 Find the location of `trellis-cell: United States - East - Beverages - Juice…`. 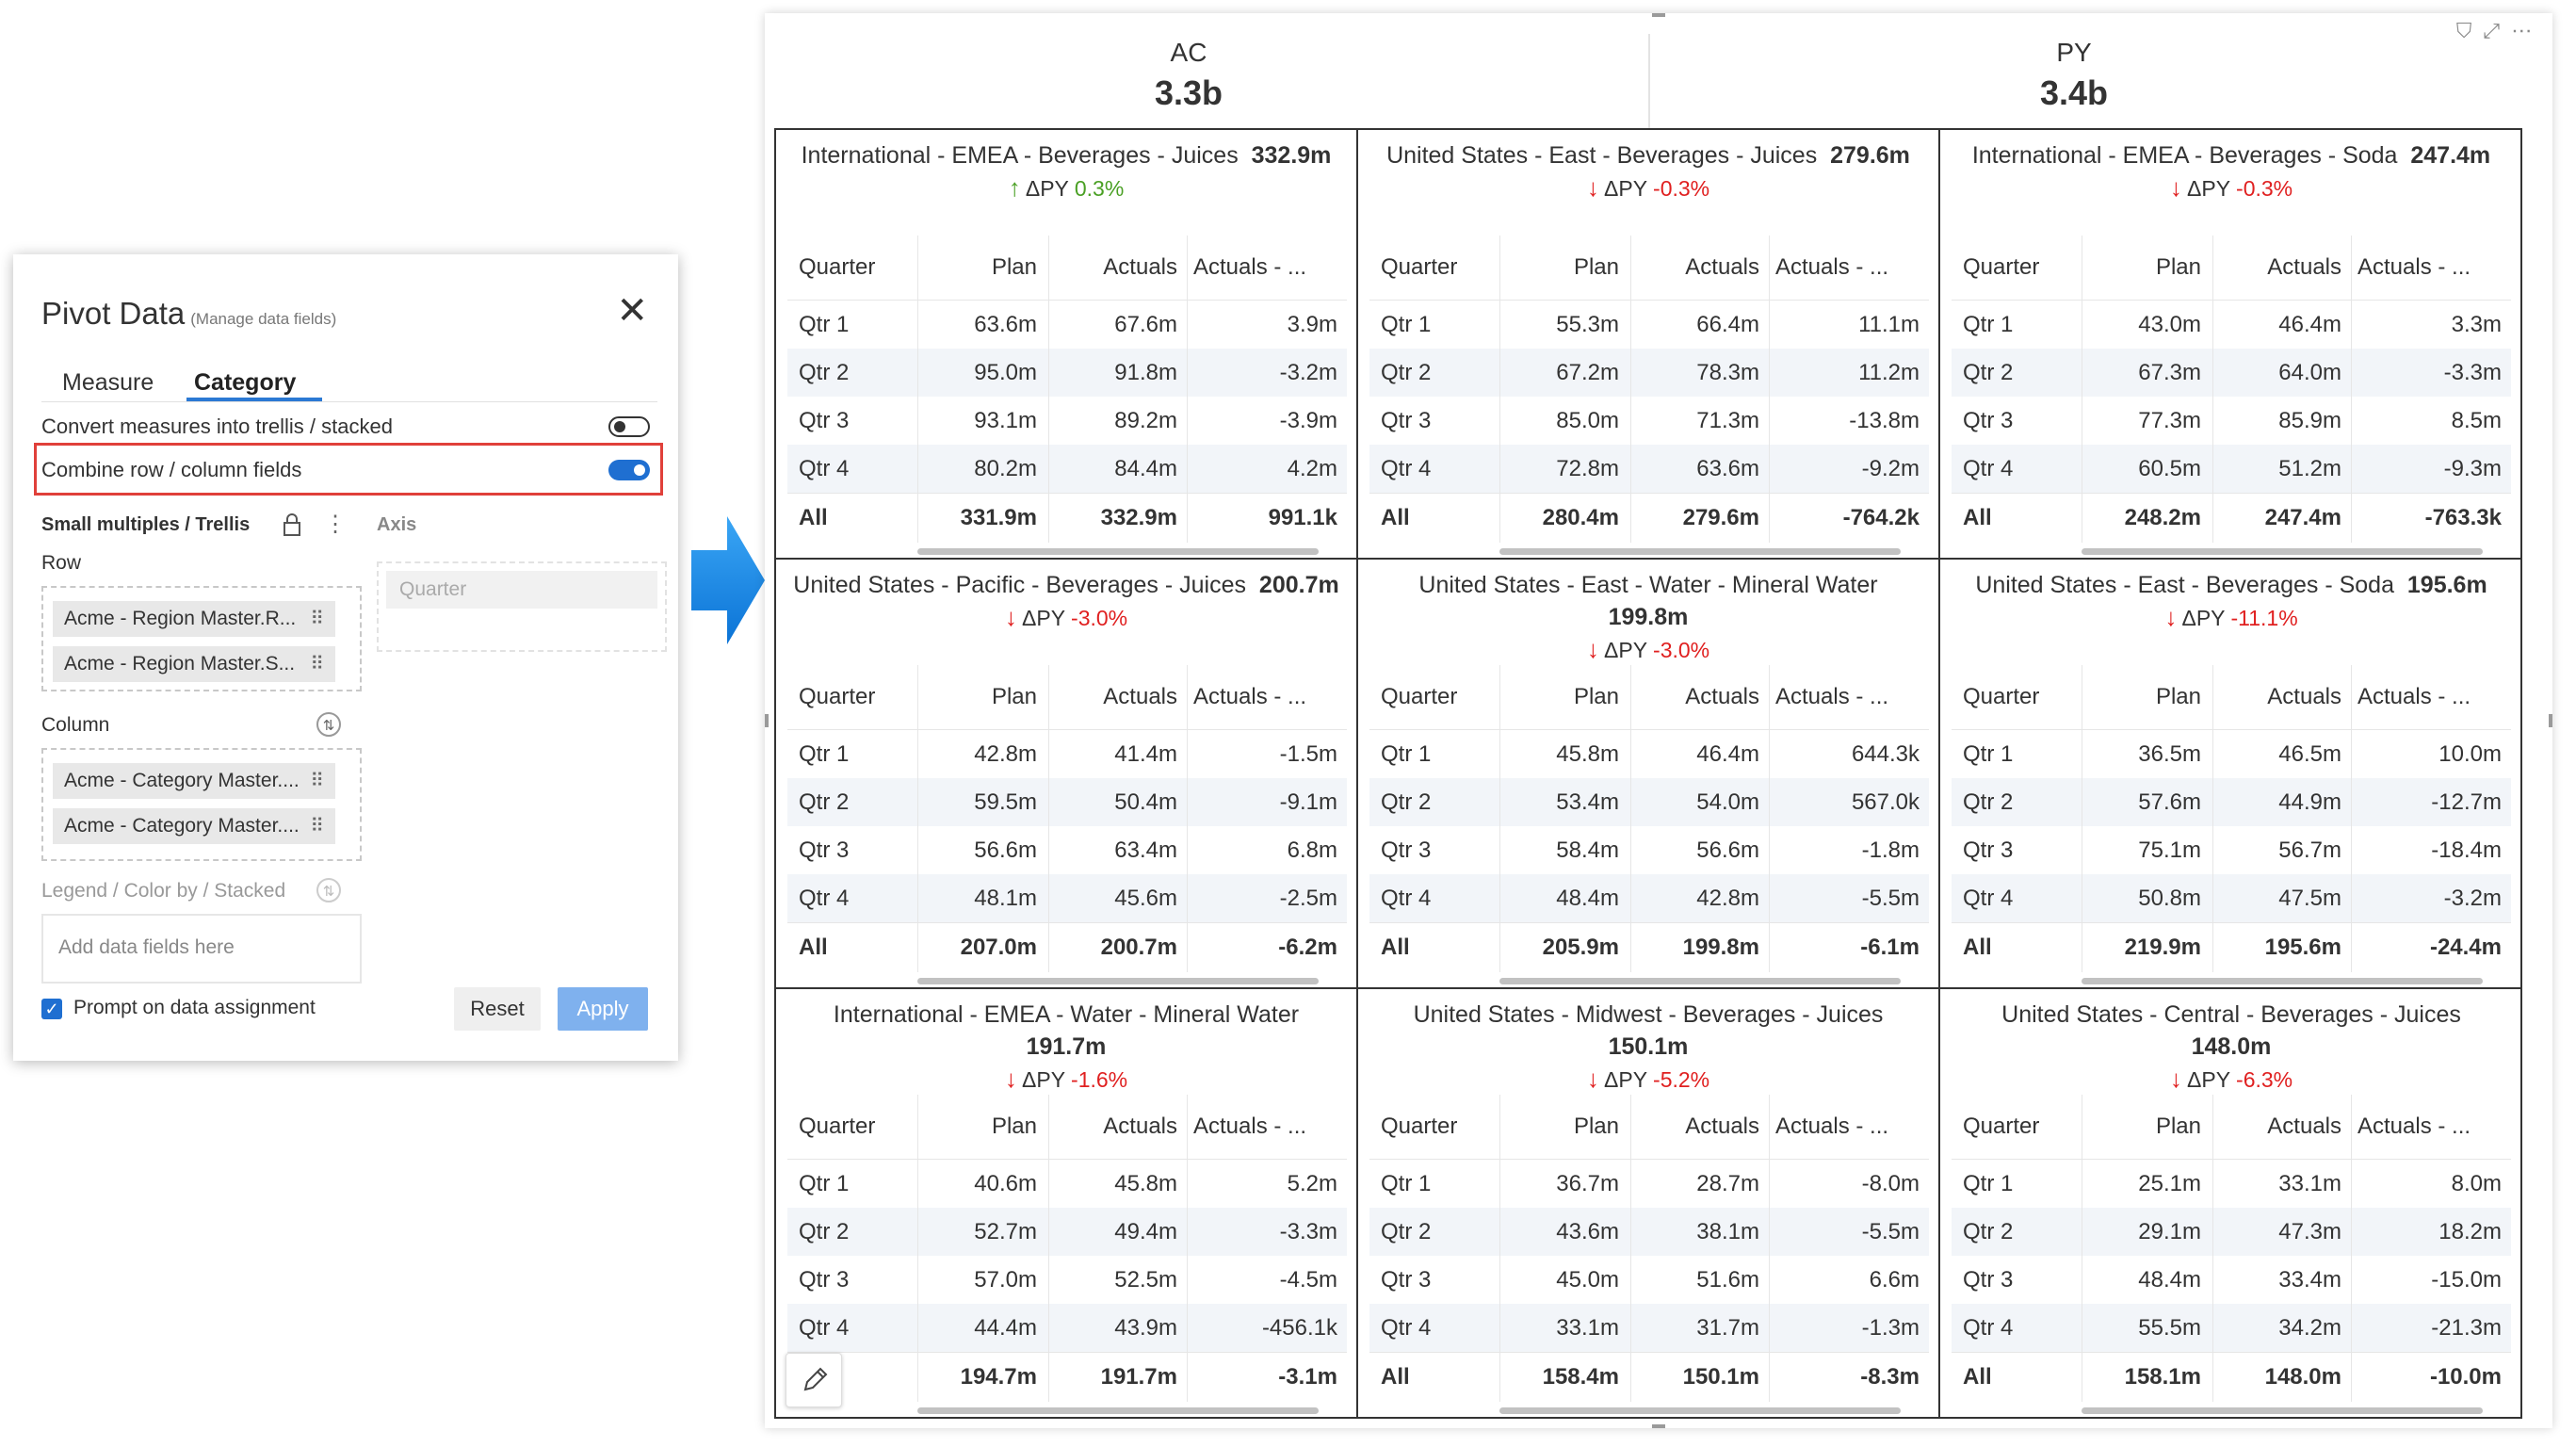

trellis-cell: United States - East - Beverages - Juice… is located at coordinates (1649, 345).